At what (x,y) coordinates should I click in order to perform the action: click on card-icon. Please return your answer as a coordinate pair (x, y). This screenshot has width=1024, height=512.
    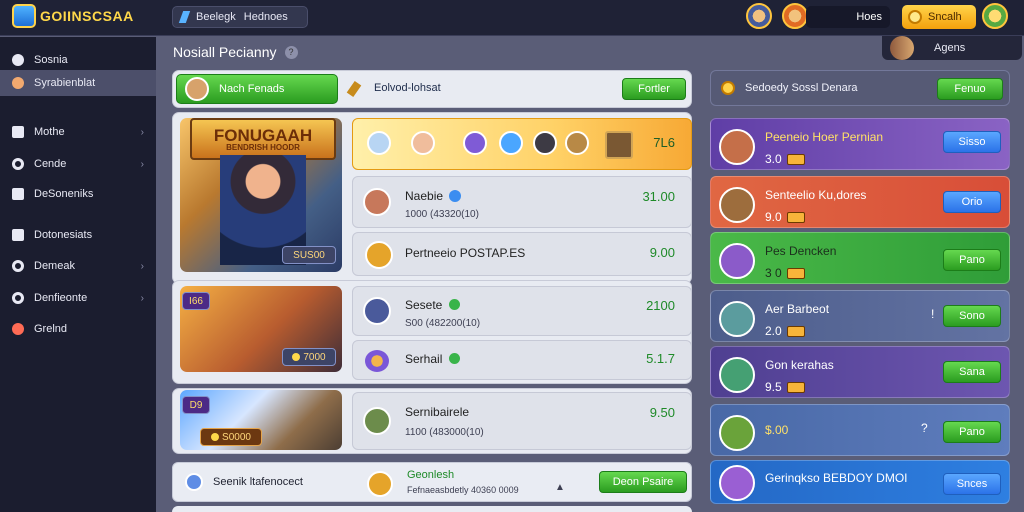
    Looking at the image, I should click on (18, 235).